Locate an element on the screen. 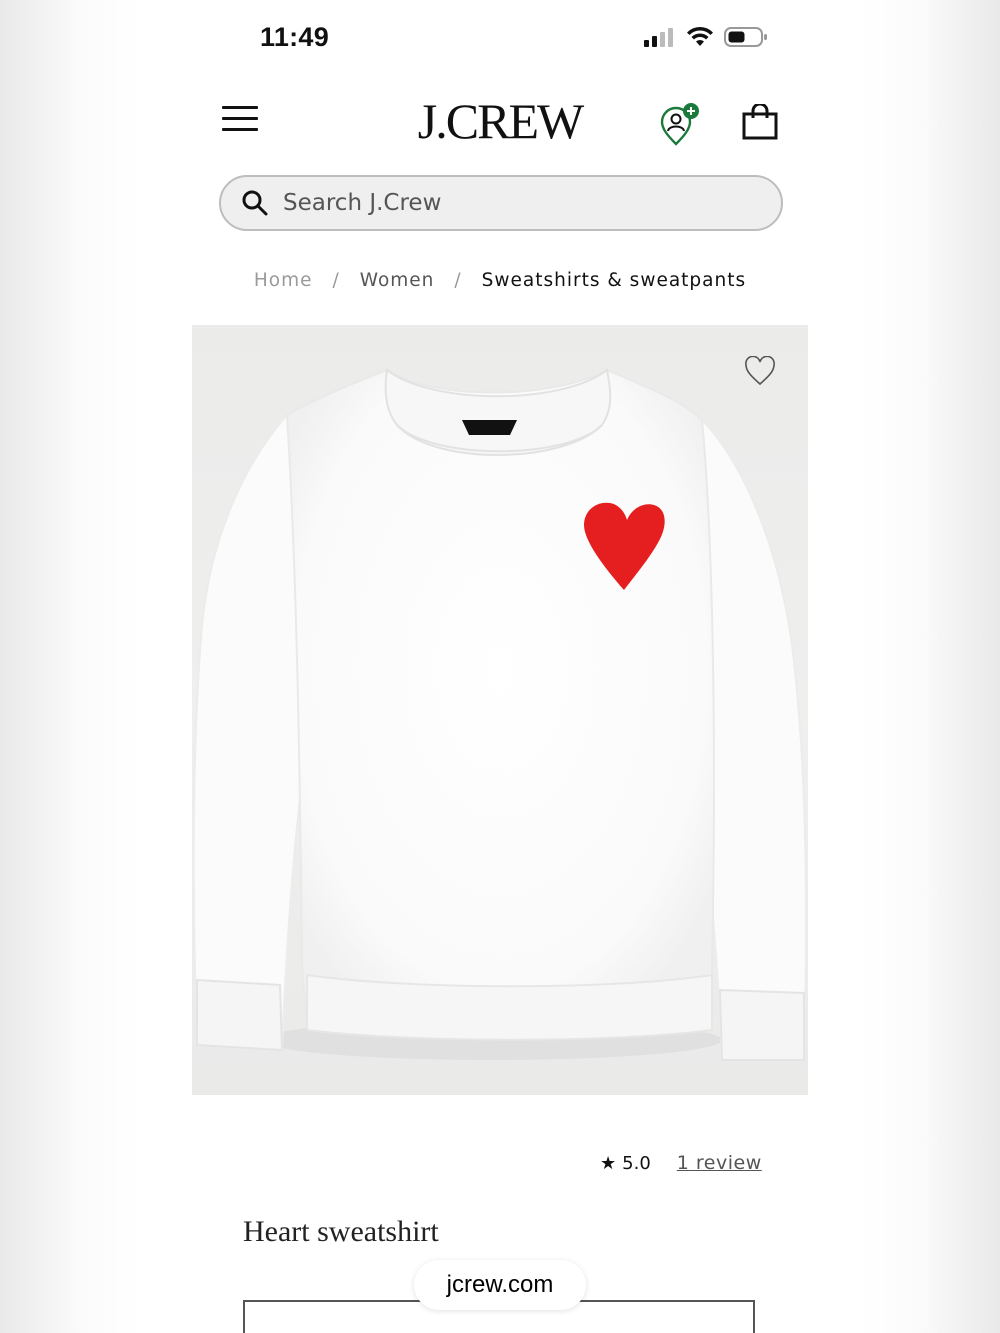 The image size is (1000, 1333). rating-score: 5.0 is located at coordinates (636, 1163).